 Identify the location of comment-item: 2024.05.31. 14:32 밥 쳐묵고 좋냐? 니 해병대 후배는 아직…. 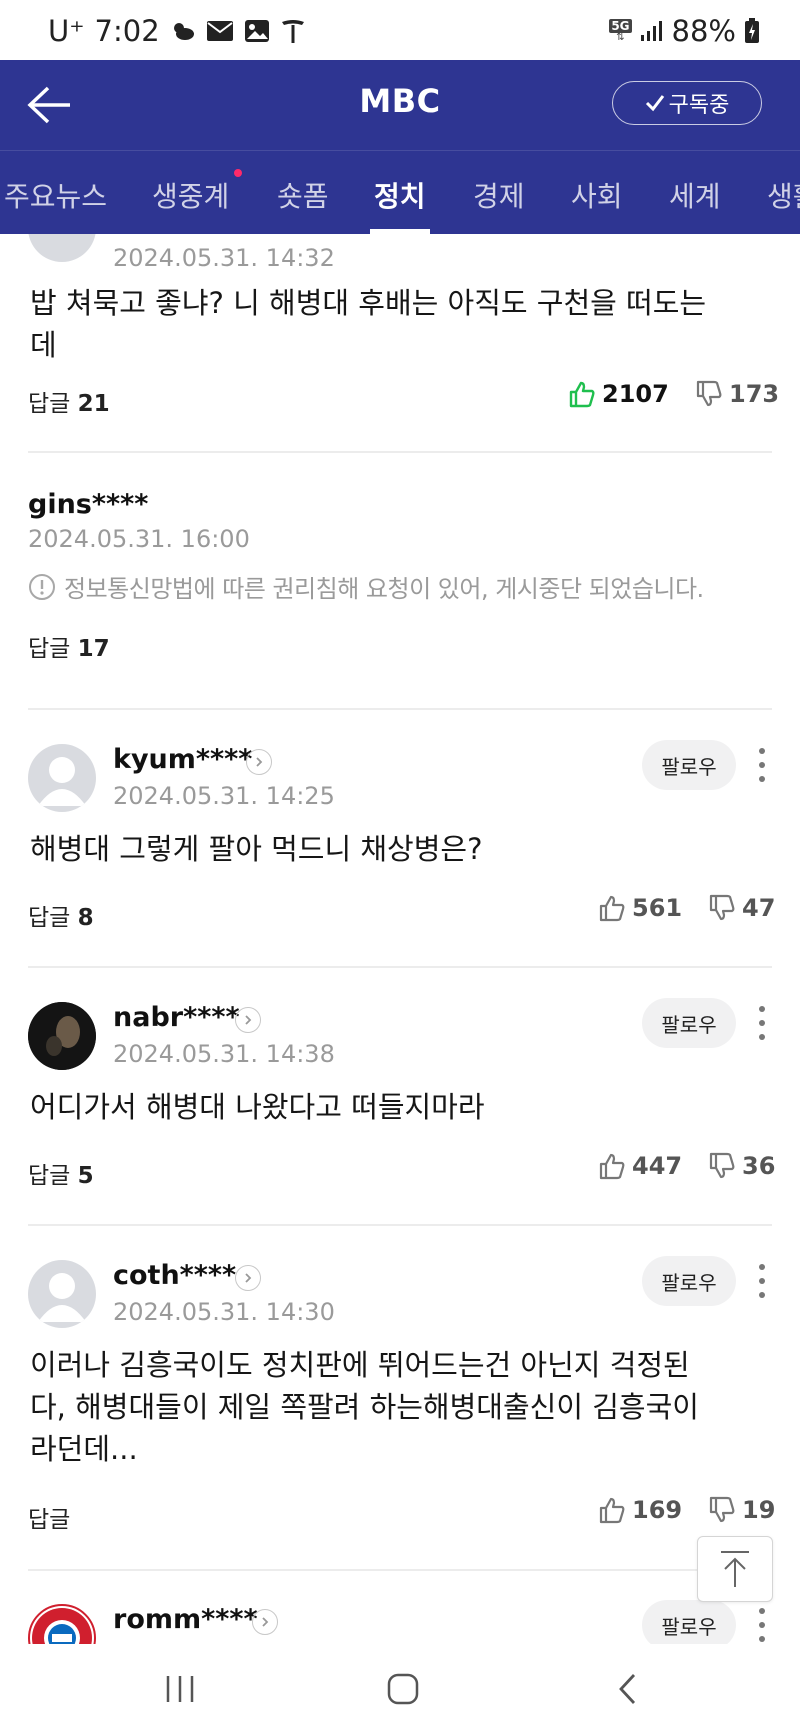
(403, 332).